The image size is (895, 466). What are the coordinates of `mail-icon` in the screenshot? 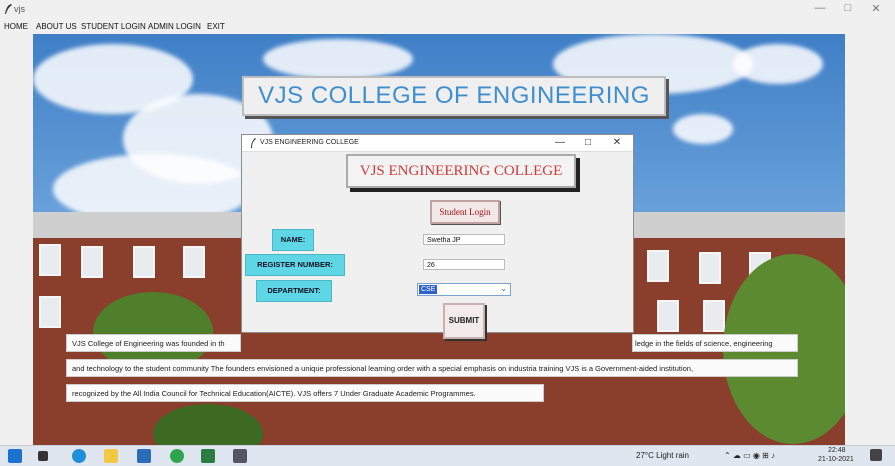 It's located at (144, 456).